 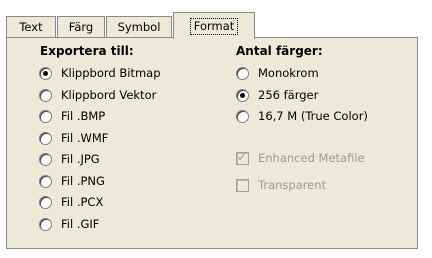 I want to click on checkbox-label: Transparent, so click(x=292, y=185).